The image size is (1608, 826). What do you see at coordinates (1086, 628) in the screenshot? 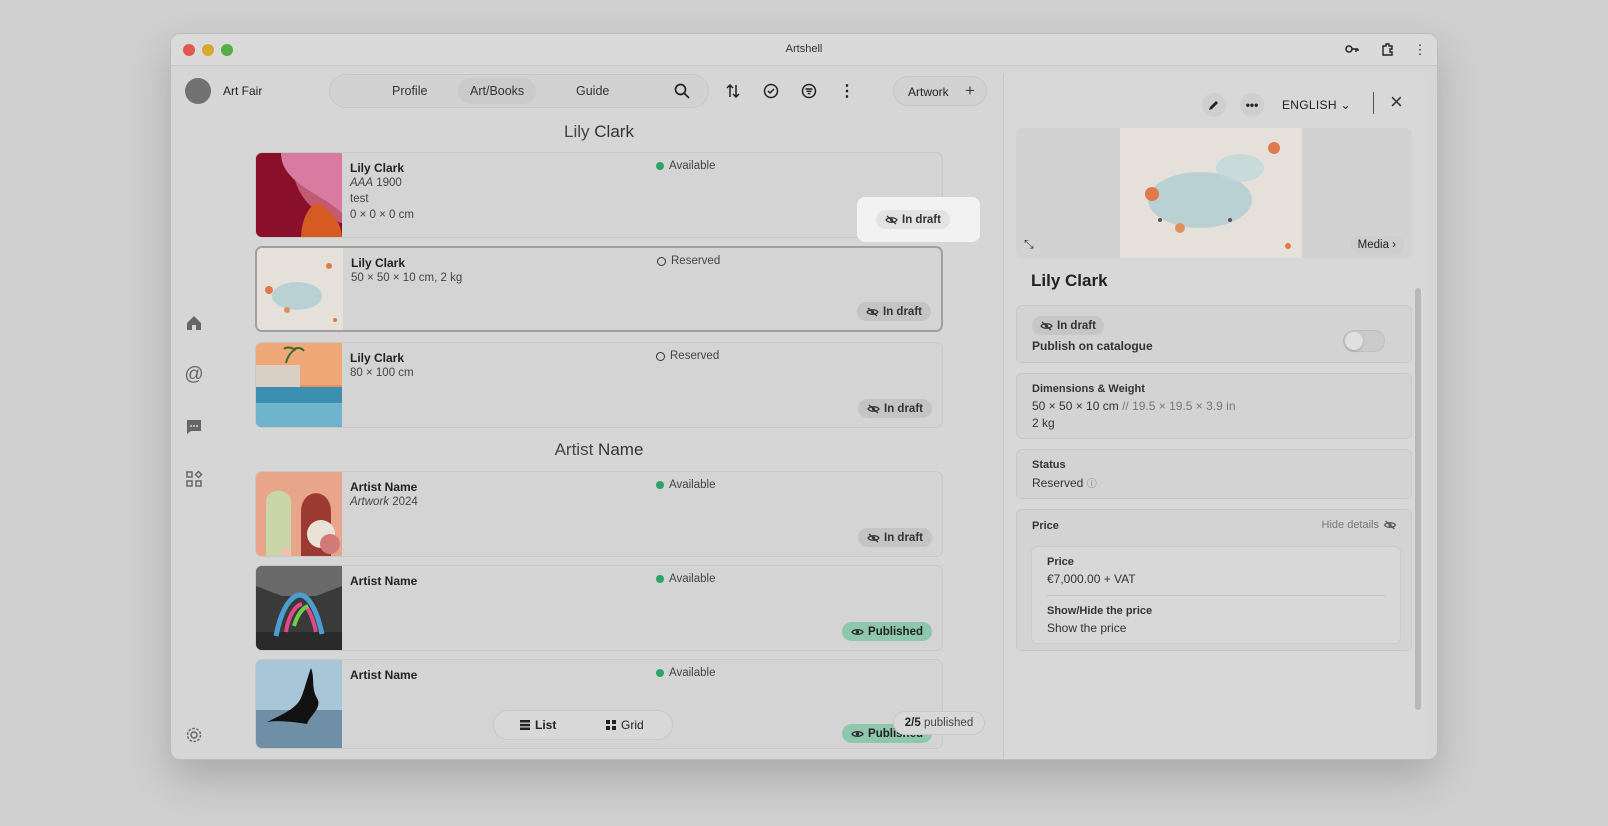
I see `showhide-value: Show the price` at bounding box center [1086, 628].